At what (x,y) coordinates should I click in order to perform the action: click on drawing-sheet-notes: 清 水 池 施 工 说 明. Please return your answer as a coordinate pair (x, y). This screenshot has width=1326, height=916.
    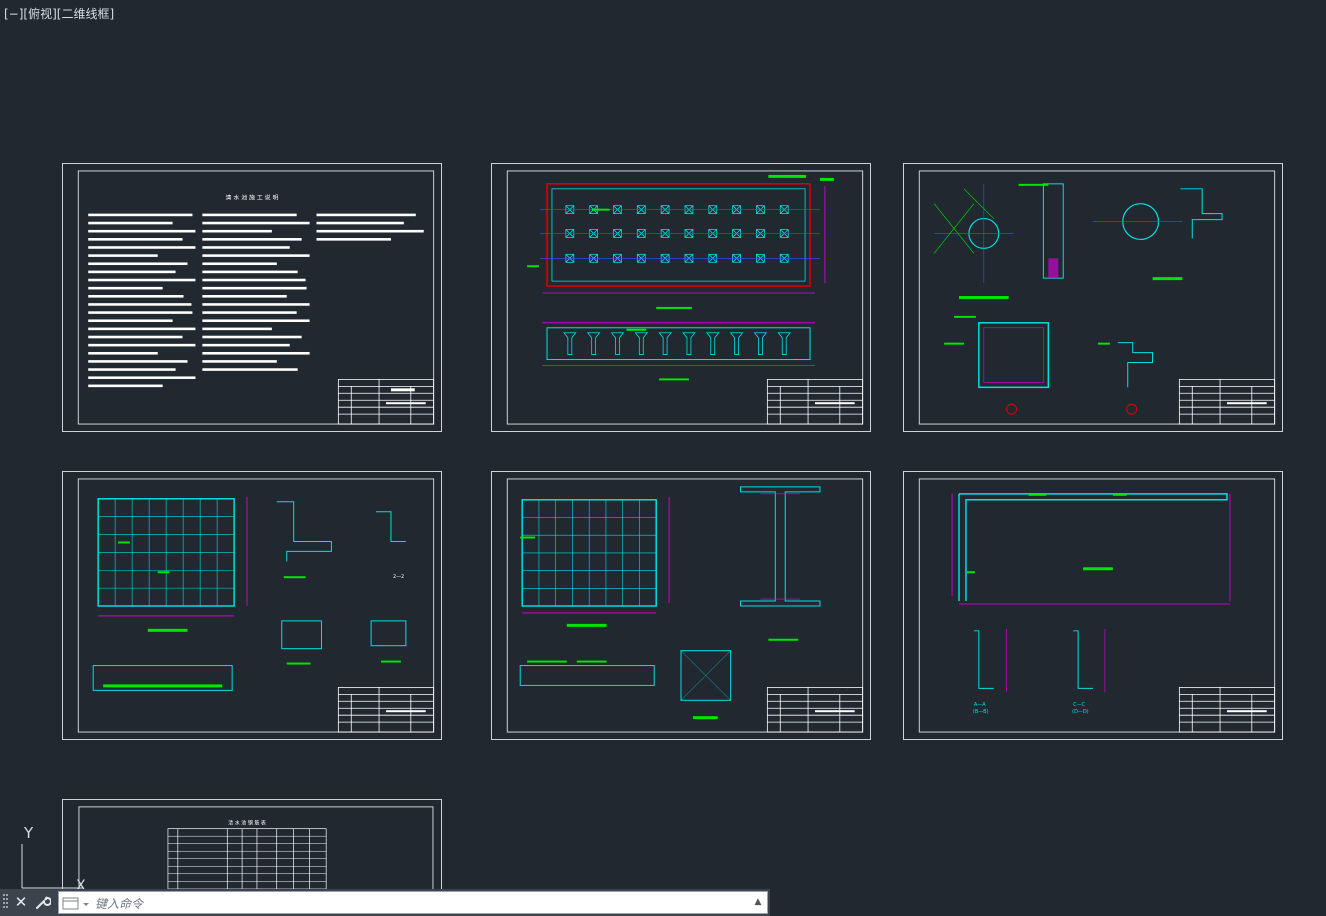
    Looking at the image, I should click on (252, 297).